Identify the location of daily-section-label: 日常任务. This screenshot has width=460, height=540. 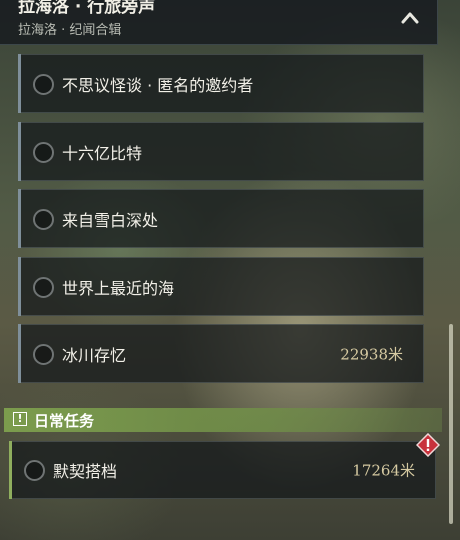
(64, 421).